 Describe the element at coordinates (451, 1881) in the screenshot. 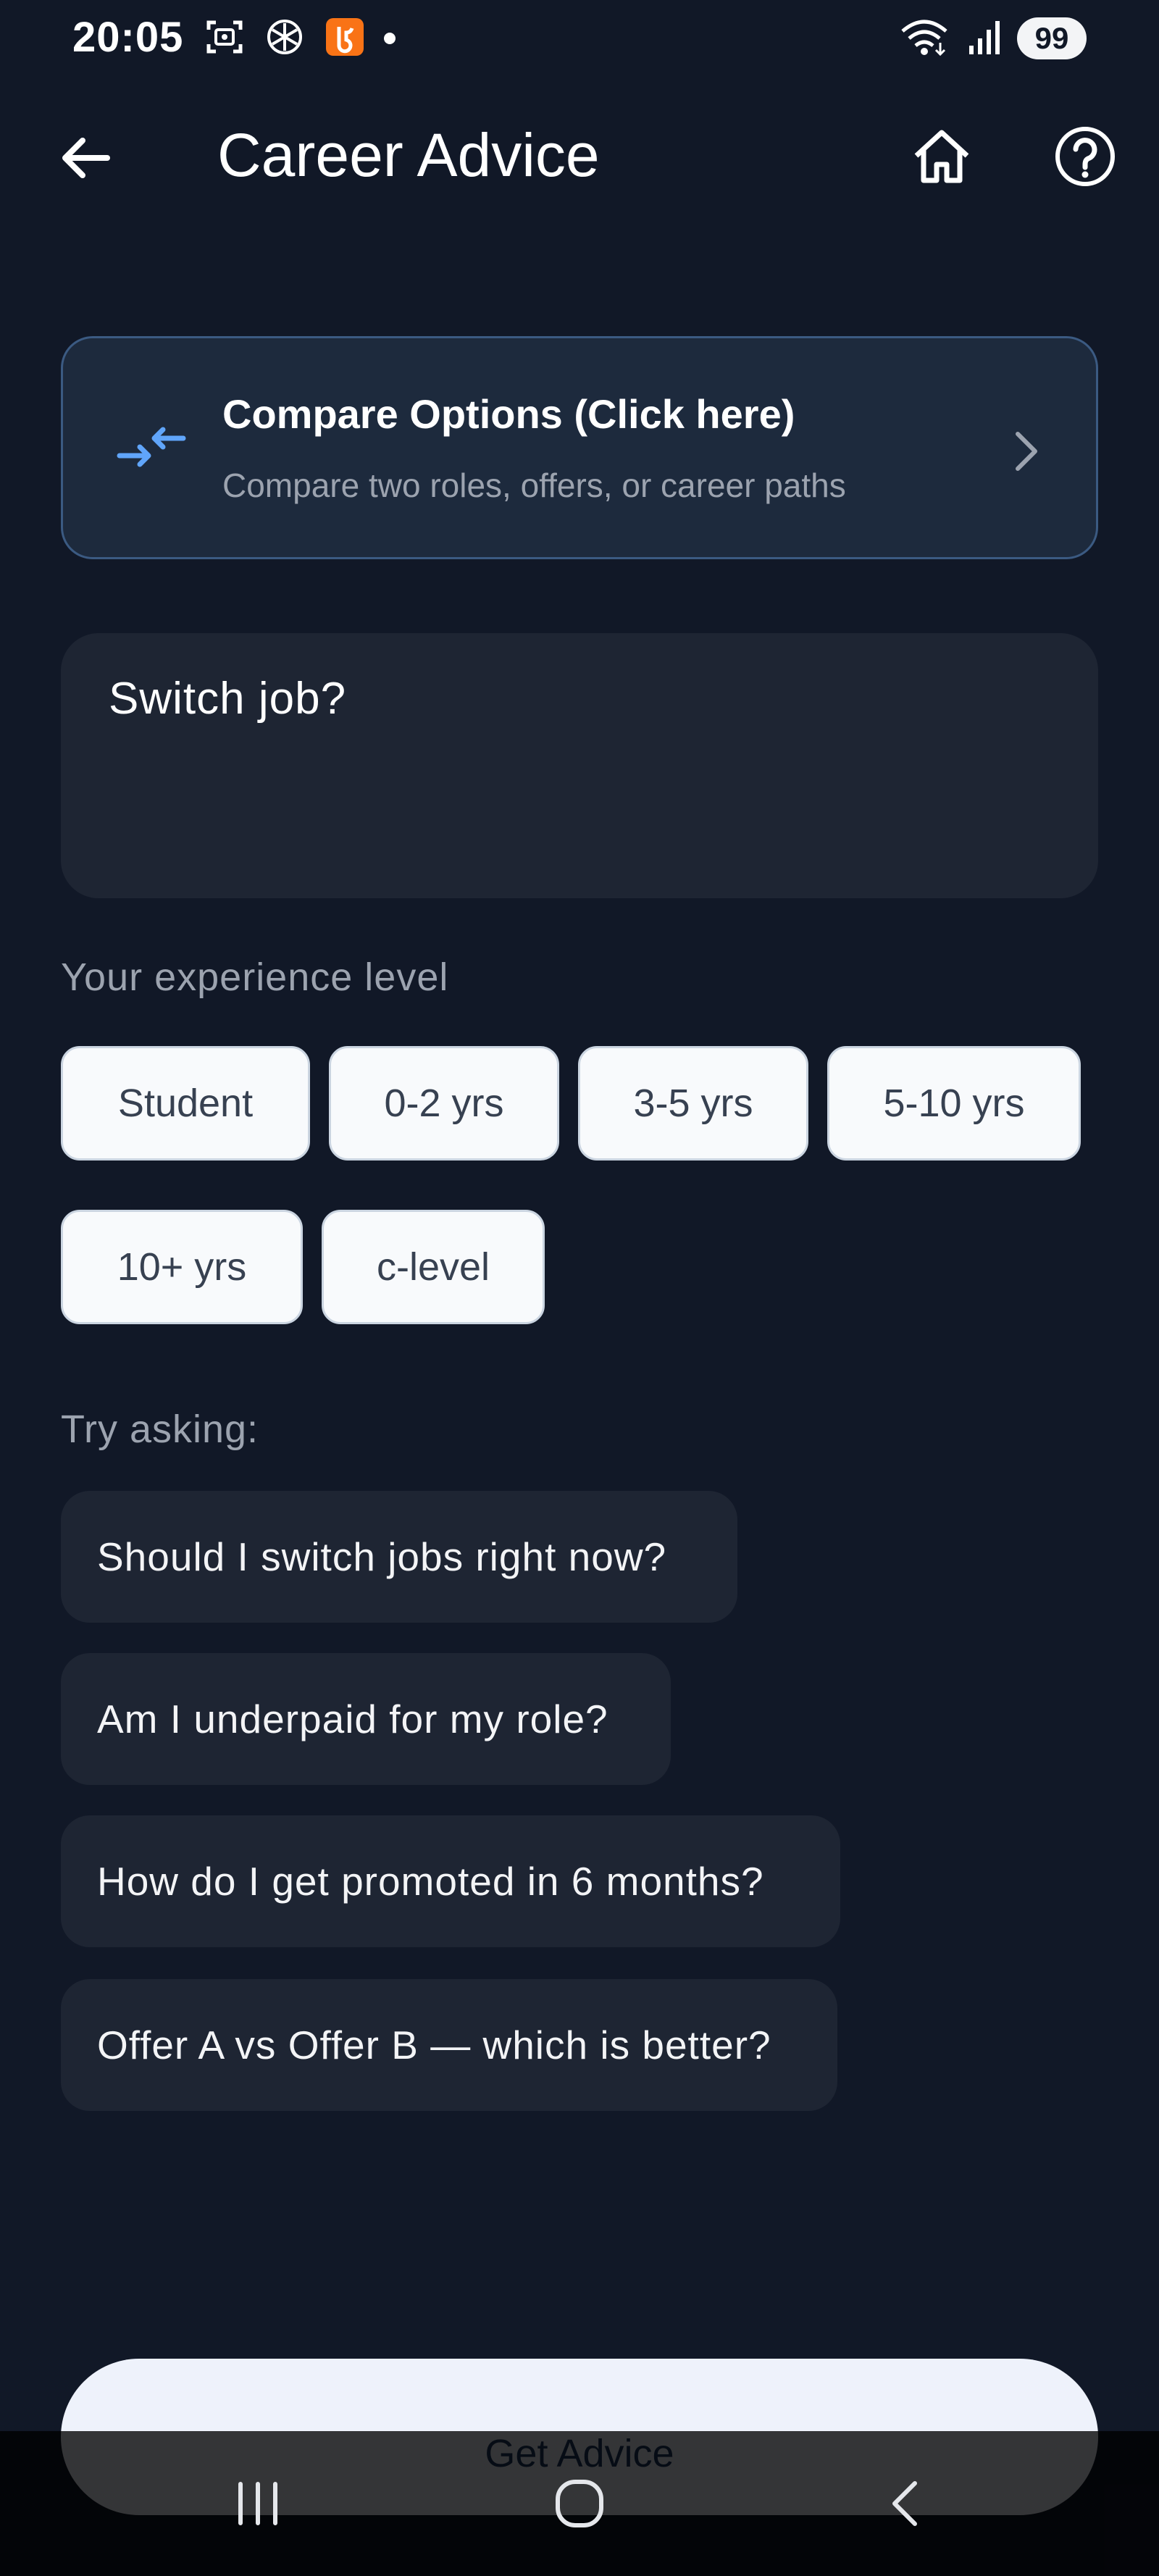

I see `suggestion-promoted: How do I get promoted in 6 months?` at that location.